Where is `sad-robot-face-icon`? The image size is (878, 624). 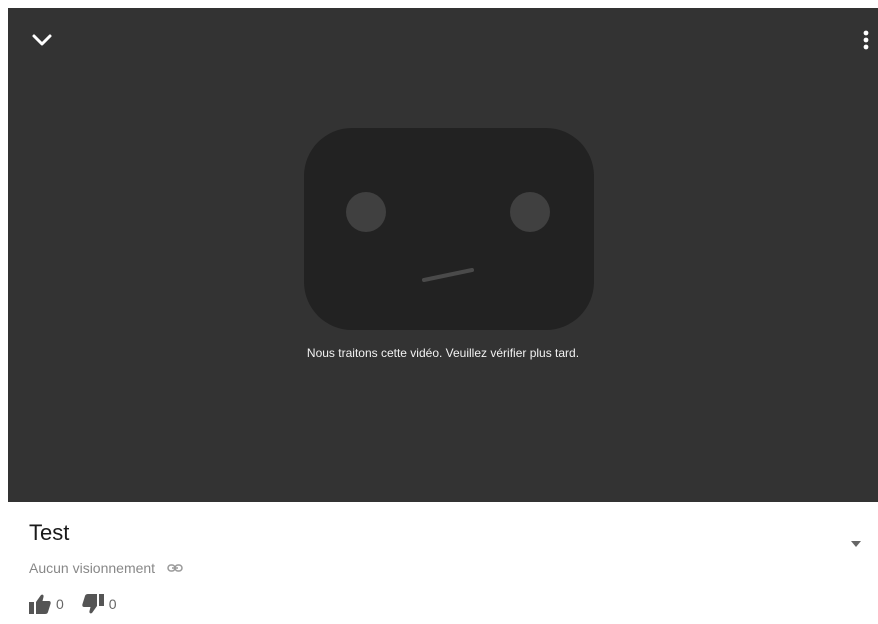
sad-robot-face-icon is located at coordinates (449, 229).